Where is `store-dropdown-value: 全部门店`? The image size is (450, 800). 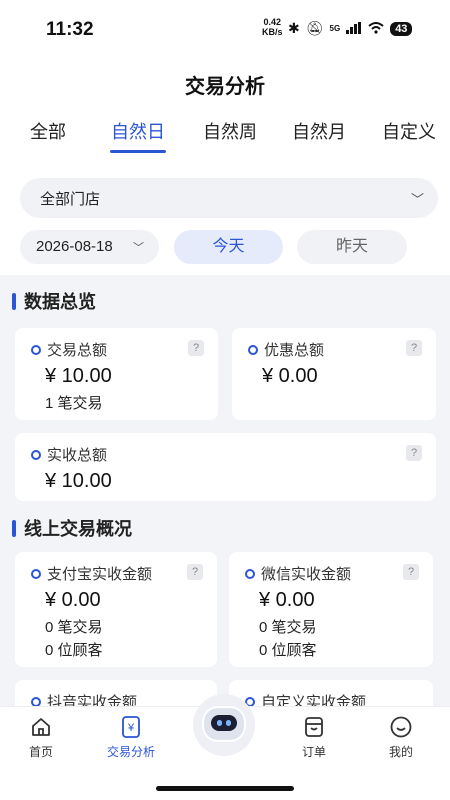 store-dropdown-value: 全部门店 is located at coordinates (70, 199).